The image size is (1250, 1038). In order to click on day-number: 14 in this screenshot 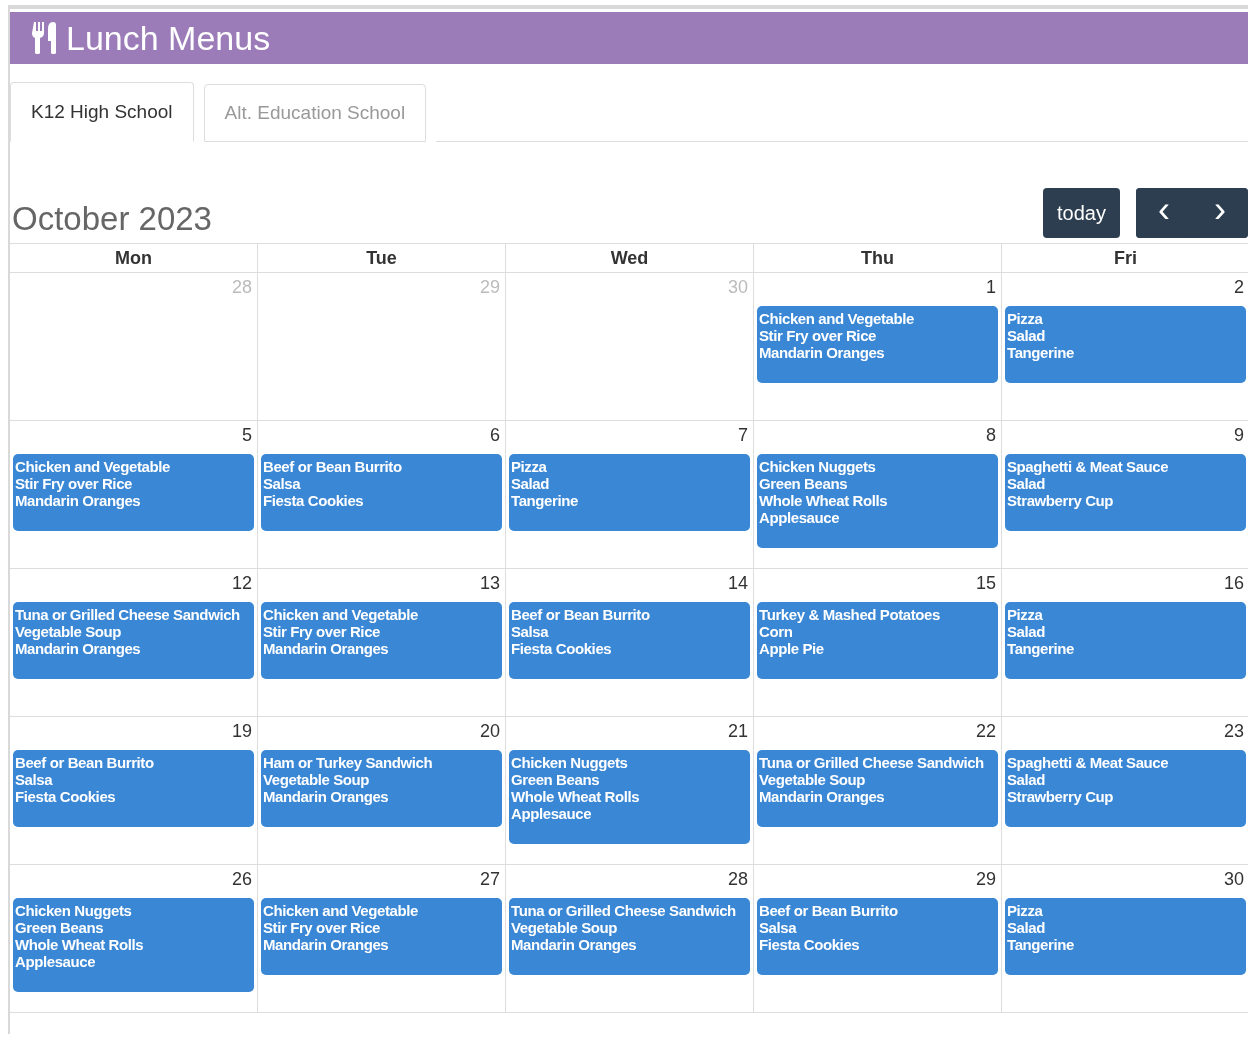, I will do `click(738, 583)`.